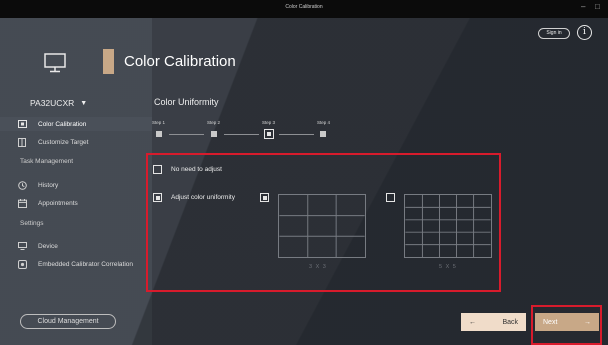 This screenshot has height=345, width=608. I want to click on calibration-icon, so click(19, 124).